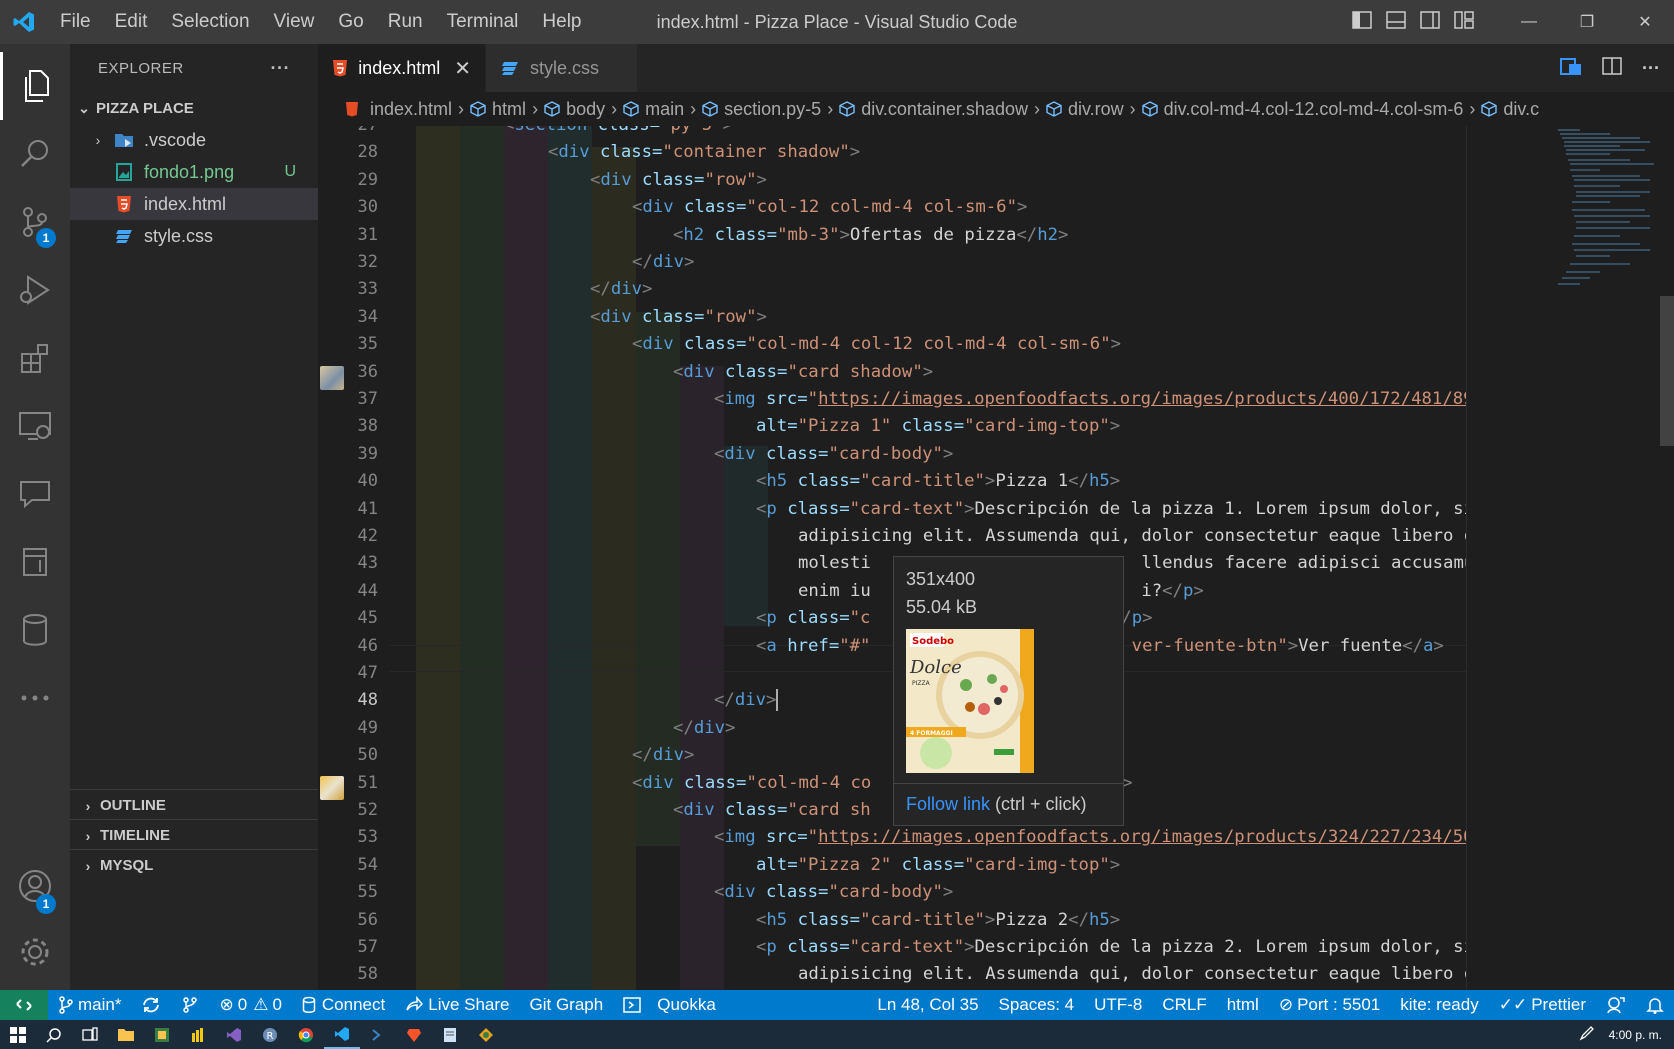  I want to click on project-folder: ⌄ PIZZA PLACE, so click(194, 108).